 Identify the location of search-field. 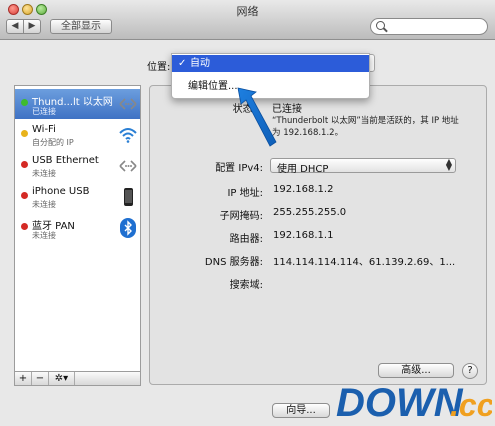
(429, 26).